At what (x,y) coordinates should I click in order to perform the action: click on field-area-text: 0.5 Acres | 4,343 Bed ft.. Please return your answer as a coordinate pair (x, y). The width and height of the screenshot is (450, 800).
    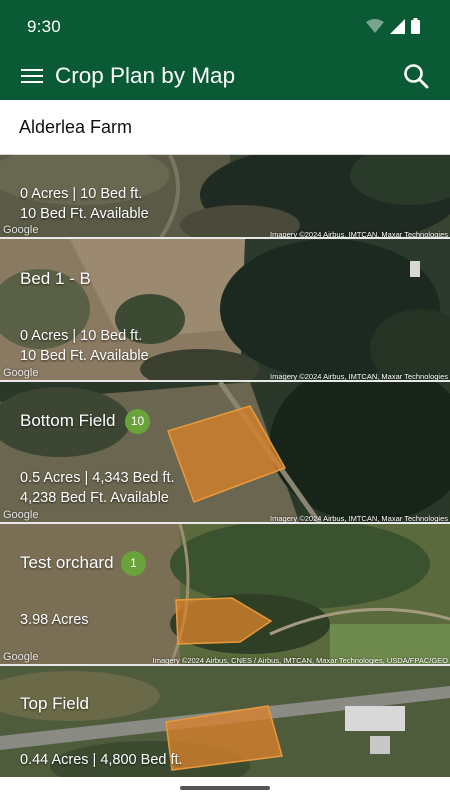
    Looking at the image, I should click on (97, 478).